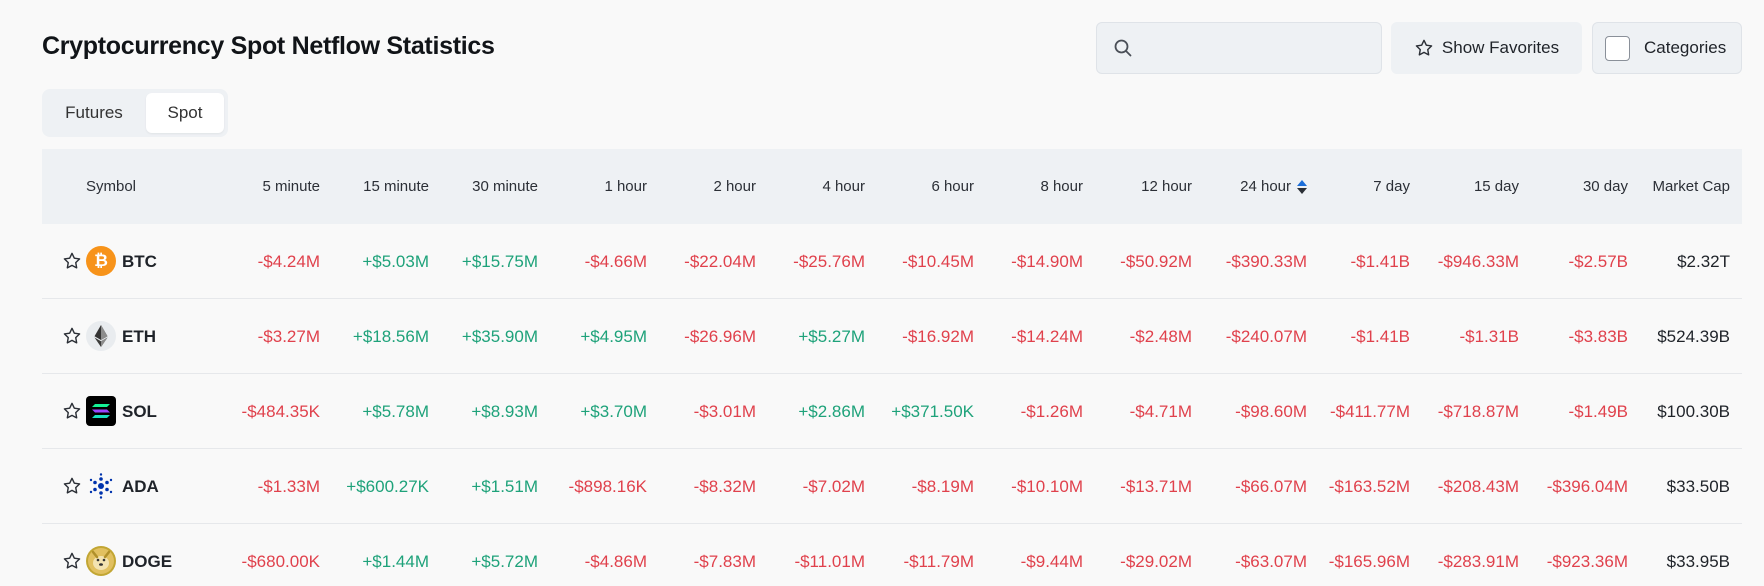 This screenshot has width=1764, height=586. What do you see at coordinates (1691, 186) in the screenshot?
I see `column-header-market-cap: Market Cap` at bounding box center [1691, 186].